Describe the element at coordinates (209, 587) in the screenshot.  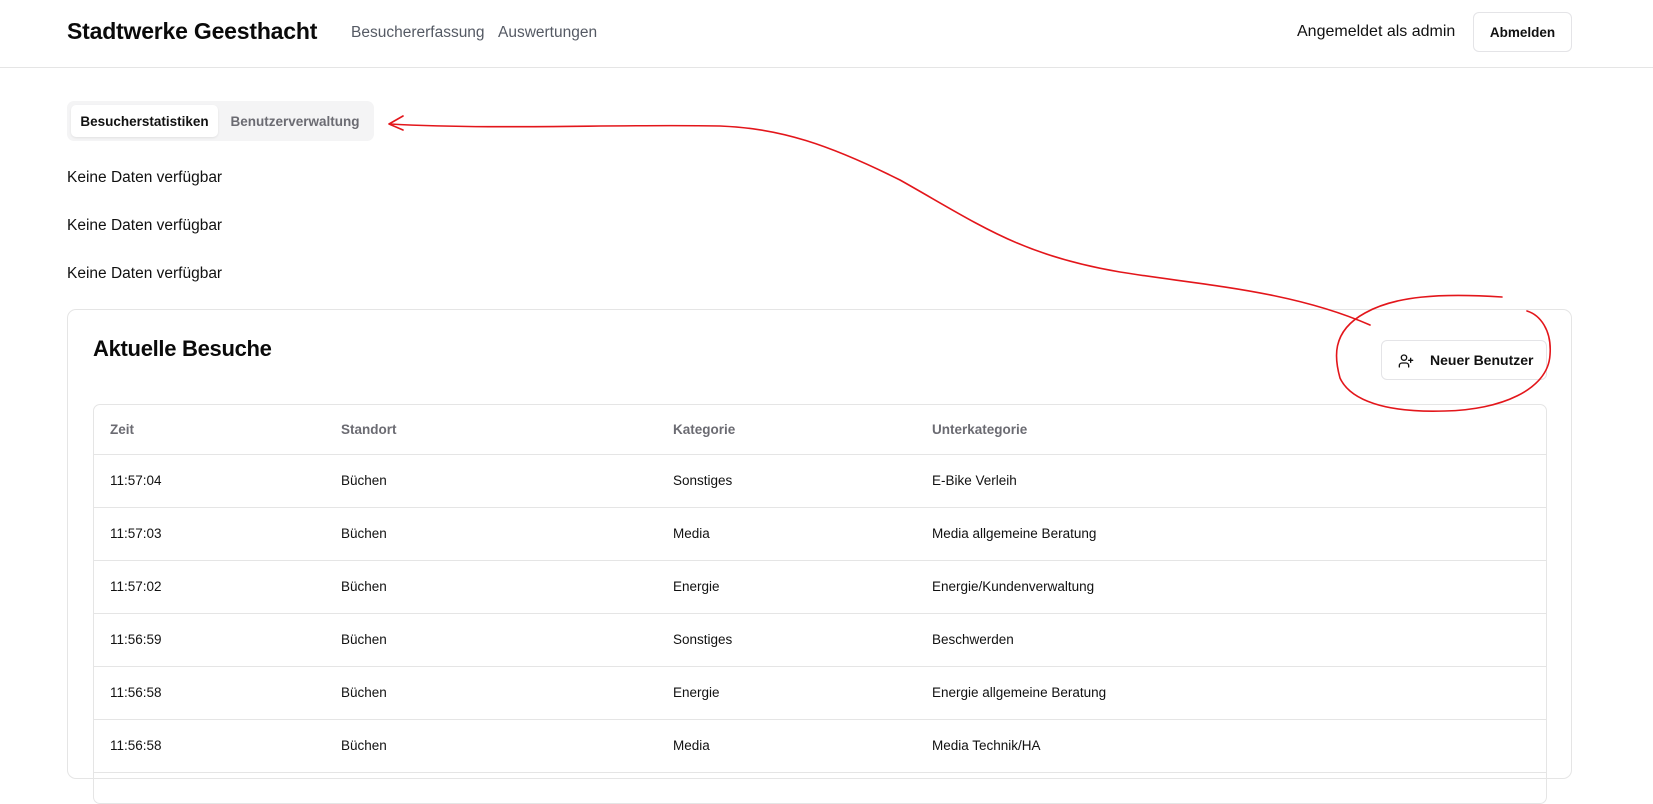
I see `cell-time: 11:57:02` at that location.